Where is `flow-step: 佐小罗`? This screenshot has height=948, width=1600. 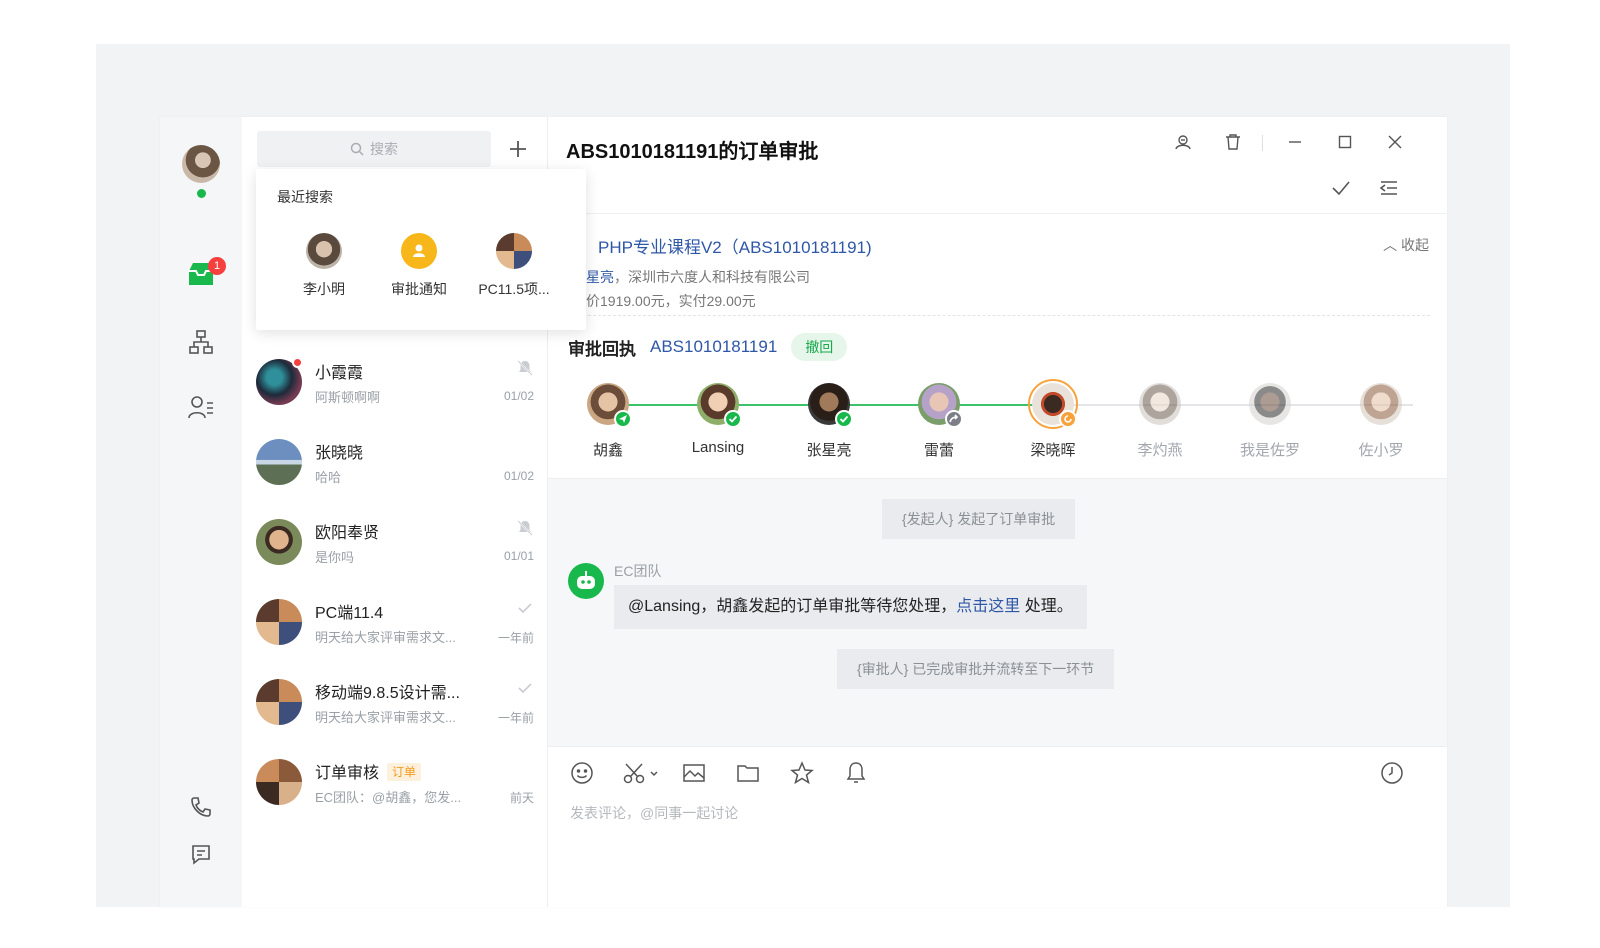 flow-step: 佐小罗 is located at coordinates (1381, 421).